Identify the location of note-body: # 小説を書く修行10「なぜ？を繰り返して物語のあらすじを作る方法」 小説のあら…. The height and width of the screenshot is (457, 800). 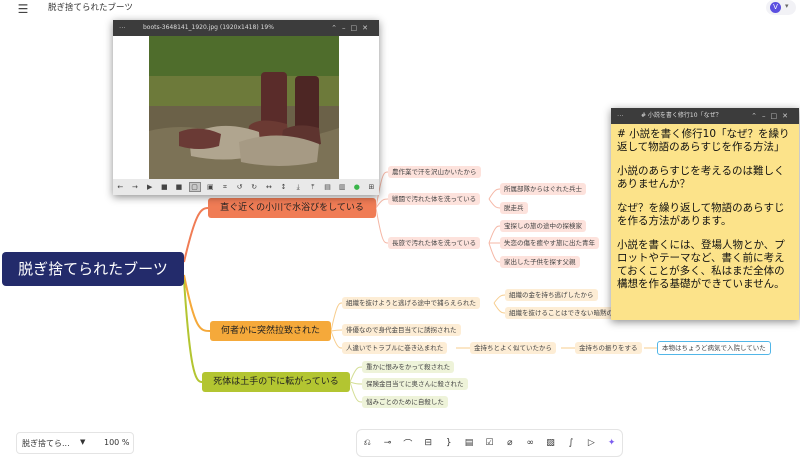
(705, 222).